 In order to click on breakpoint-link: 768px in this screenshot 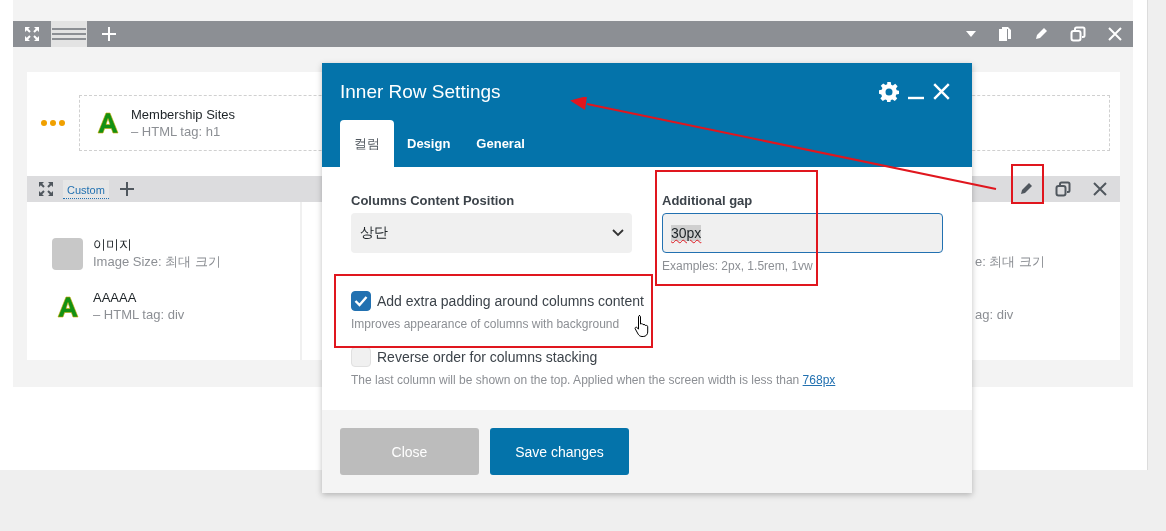, I will do `click(819, 380)`.